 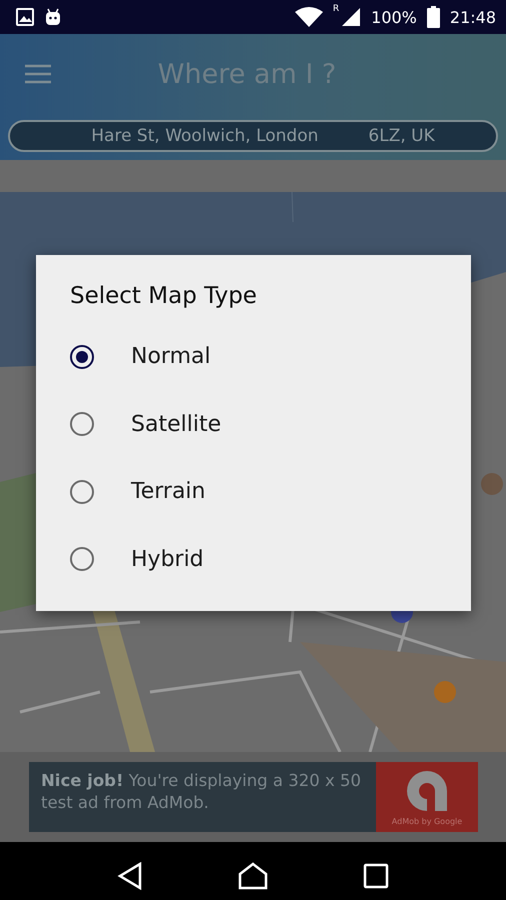 I want to click on signal-icon, so click(x=351, y=17).